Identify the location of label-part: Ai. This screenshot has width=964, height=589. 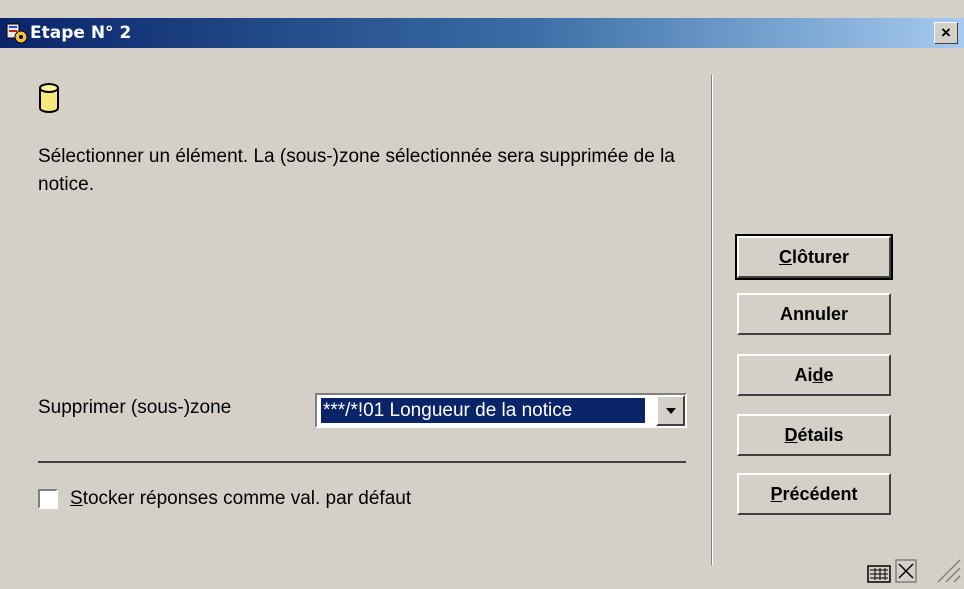
(803, 375).